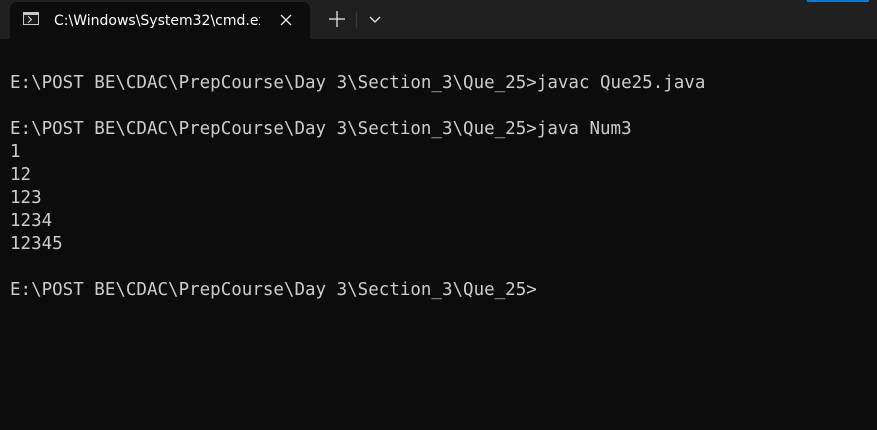 The image size is (877, 430). What do you see at coordinates (337, 19) in the screenshot?
I see `plus-icon` at bounding box center [337, 19].